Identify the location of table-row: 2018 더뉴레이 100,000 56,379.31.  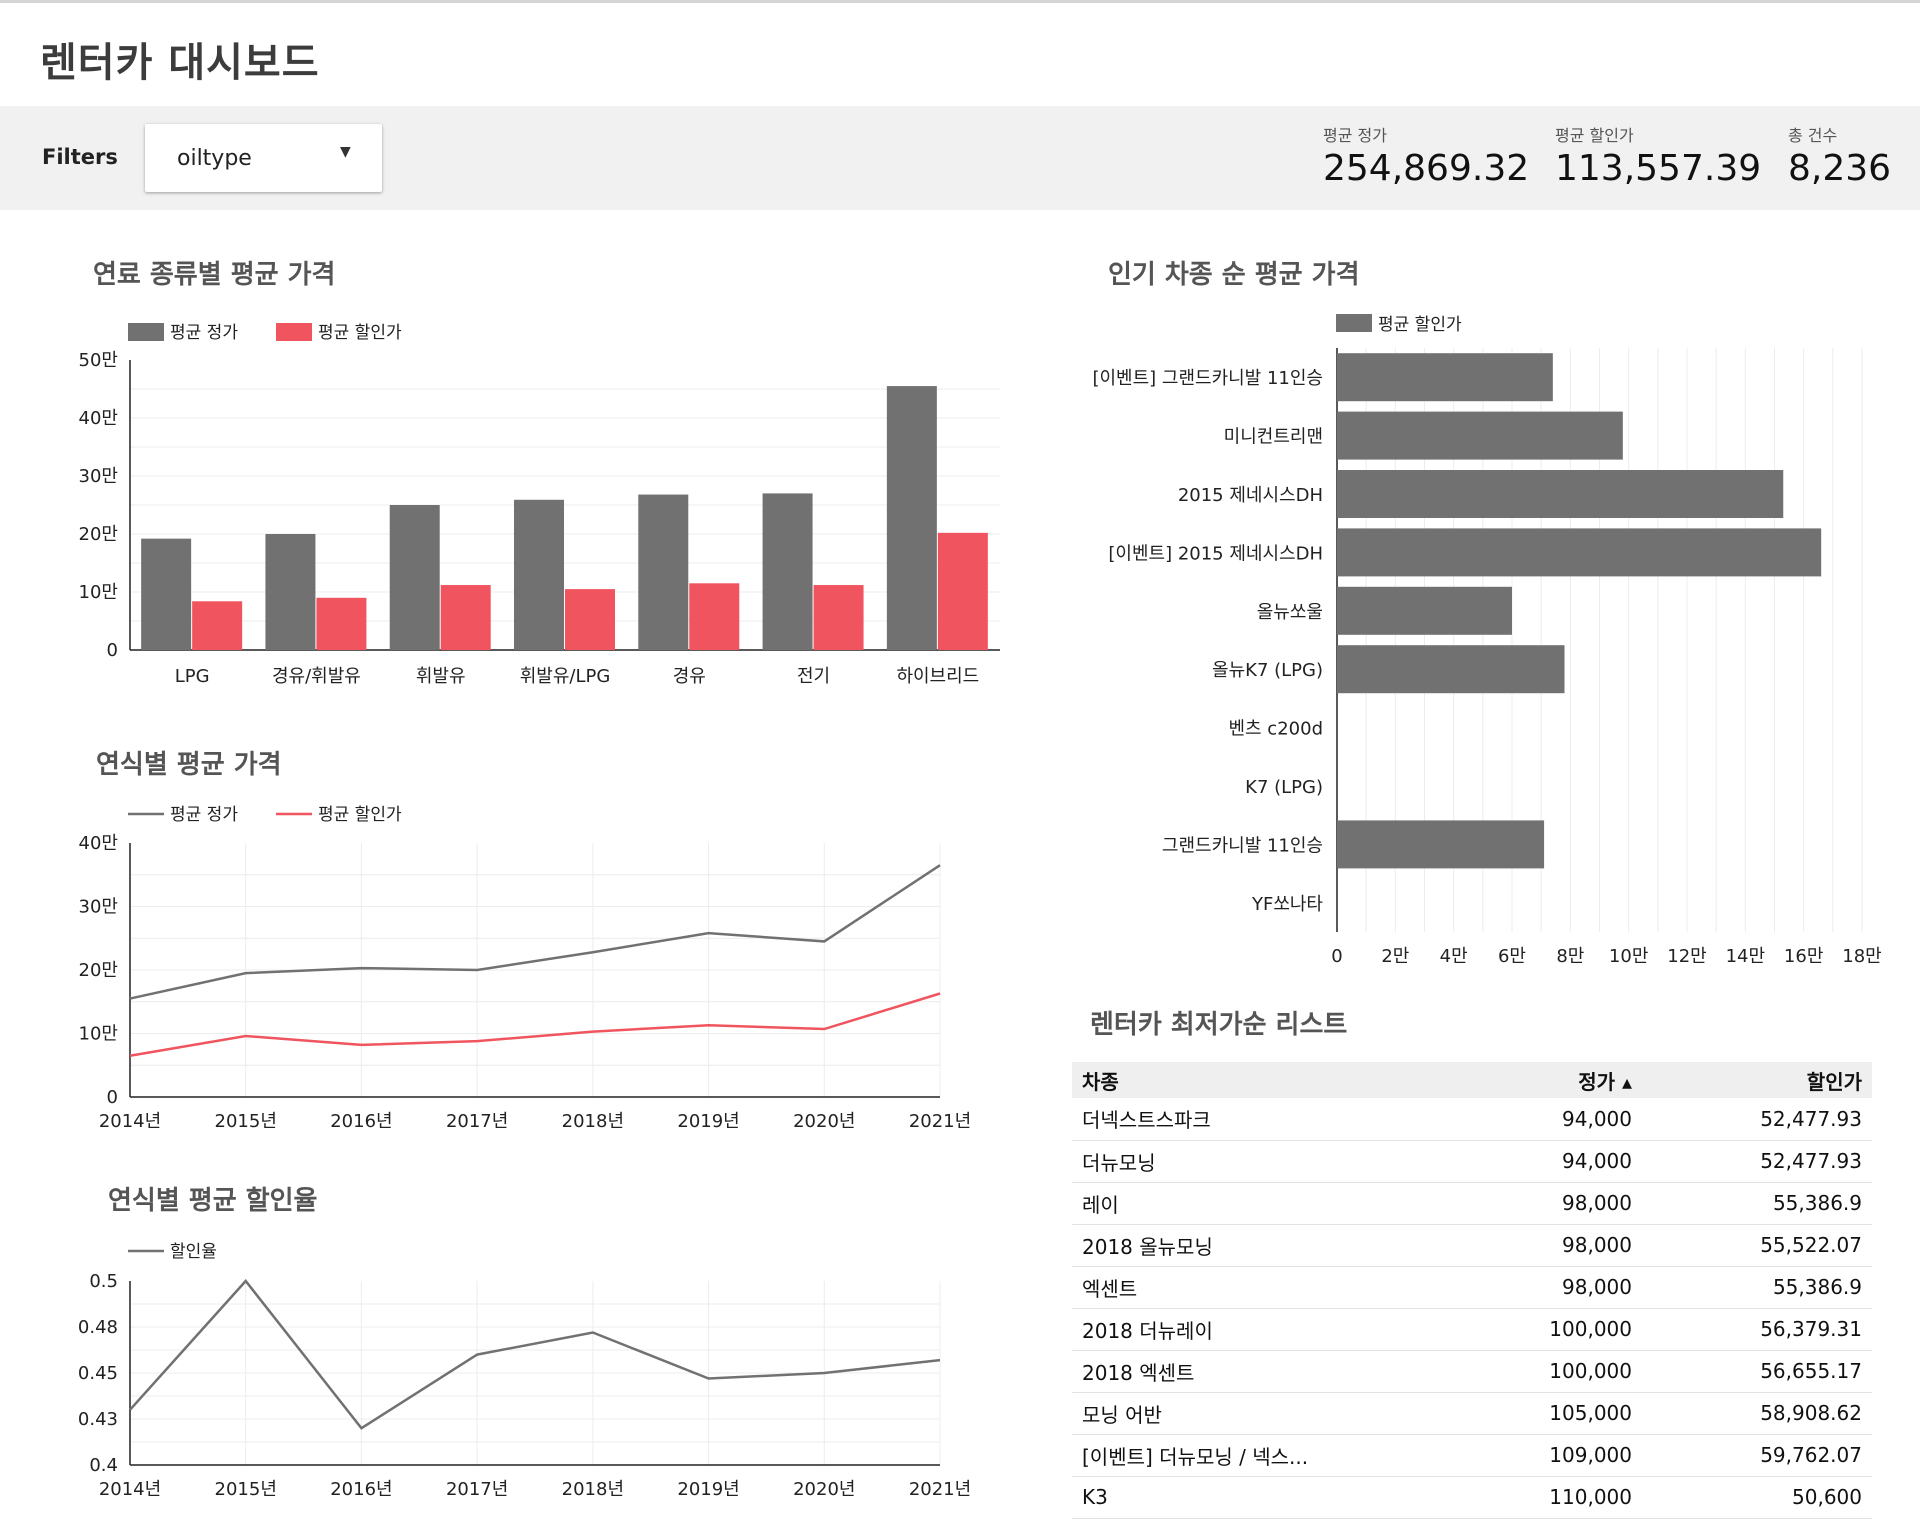
(1472, 1329).